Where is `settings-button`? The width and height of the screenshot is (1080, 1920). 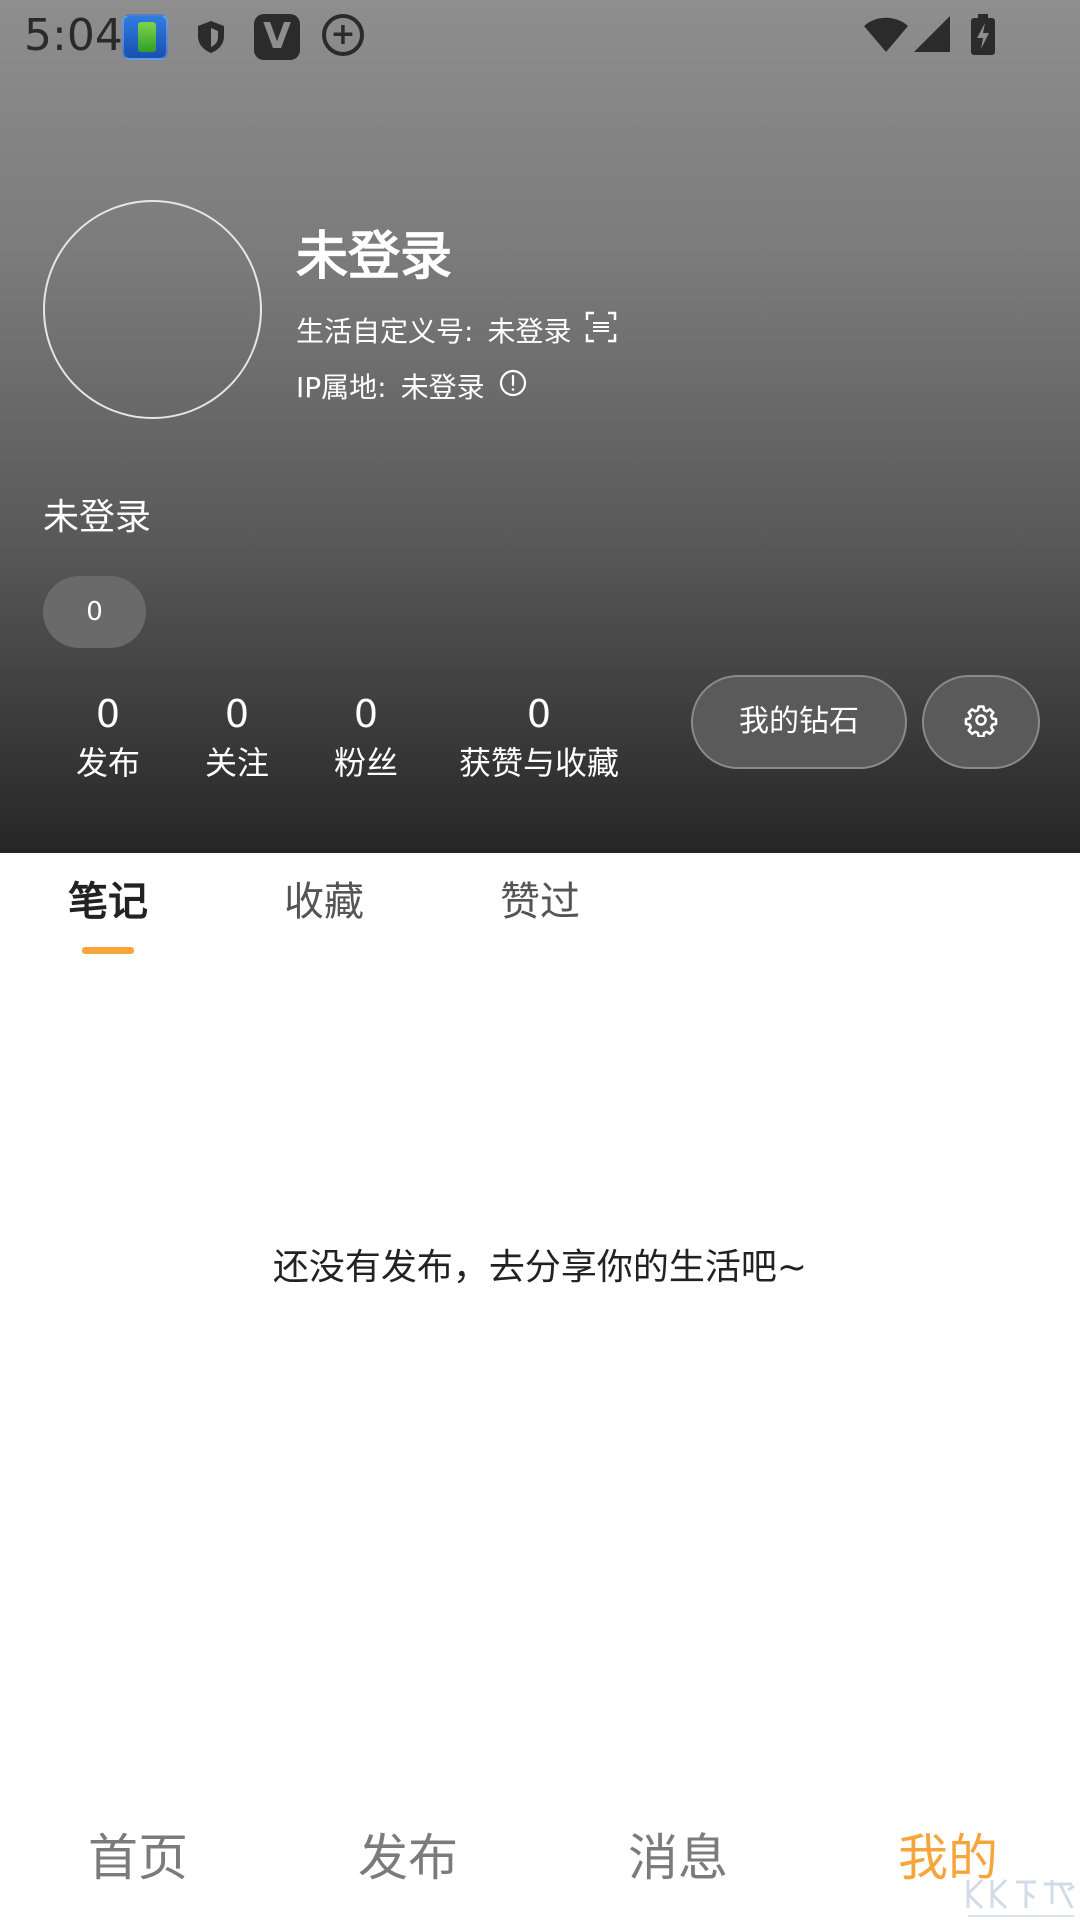
settings-button is located at coordinates (981, 722).